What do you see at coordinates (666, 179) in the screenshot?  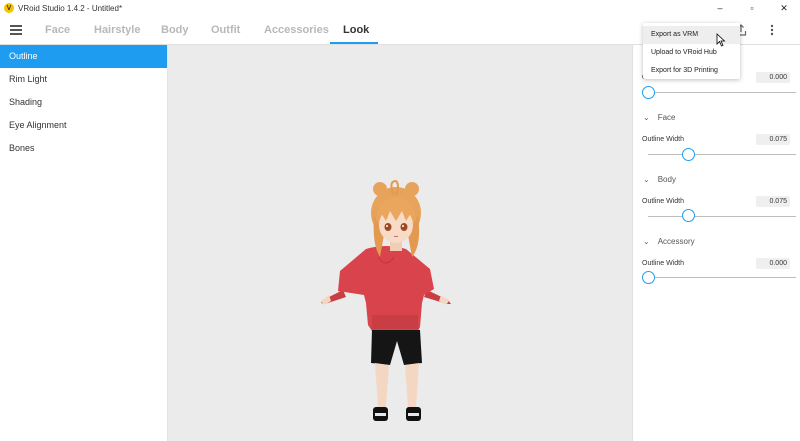 I see `section-body-title: Body` at bounding box center [666, 179].